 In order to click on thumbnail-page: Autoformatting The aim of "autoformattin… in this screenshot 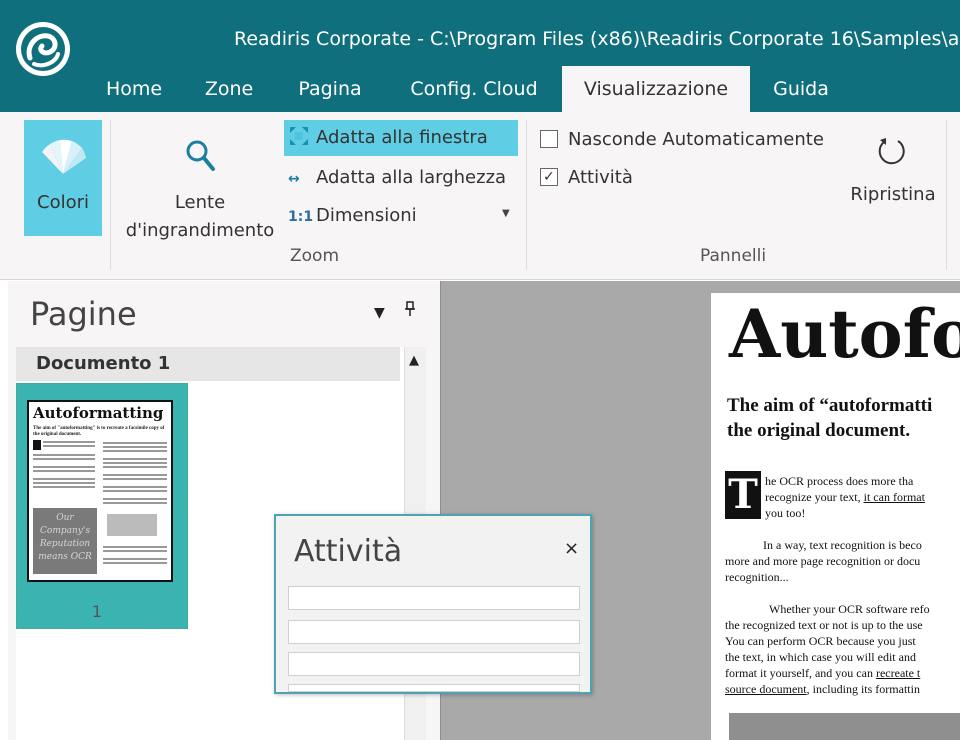, I will do `click(100, 491)`.